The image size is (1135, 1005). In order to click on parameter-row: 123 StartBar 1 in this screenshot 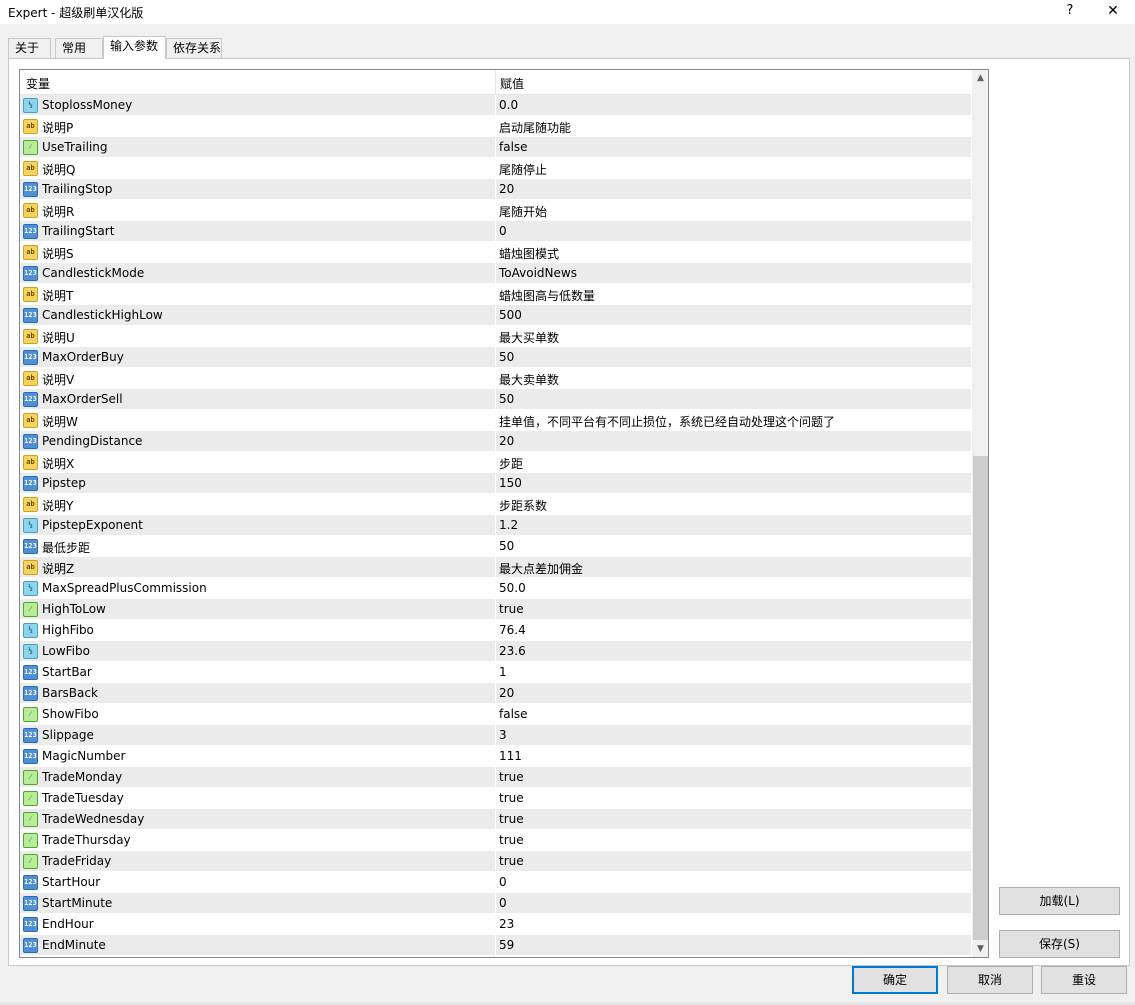, I will do `click(495, 672)`.